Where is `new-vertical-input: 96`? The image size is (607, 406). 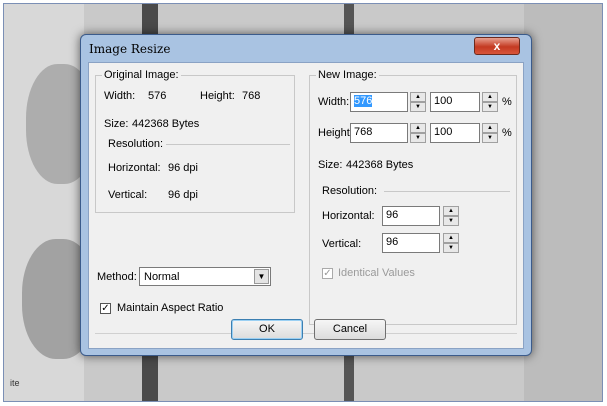
new-vertical-input: 96 is located at coordinates (411, 243).